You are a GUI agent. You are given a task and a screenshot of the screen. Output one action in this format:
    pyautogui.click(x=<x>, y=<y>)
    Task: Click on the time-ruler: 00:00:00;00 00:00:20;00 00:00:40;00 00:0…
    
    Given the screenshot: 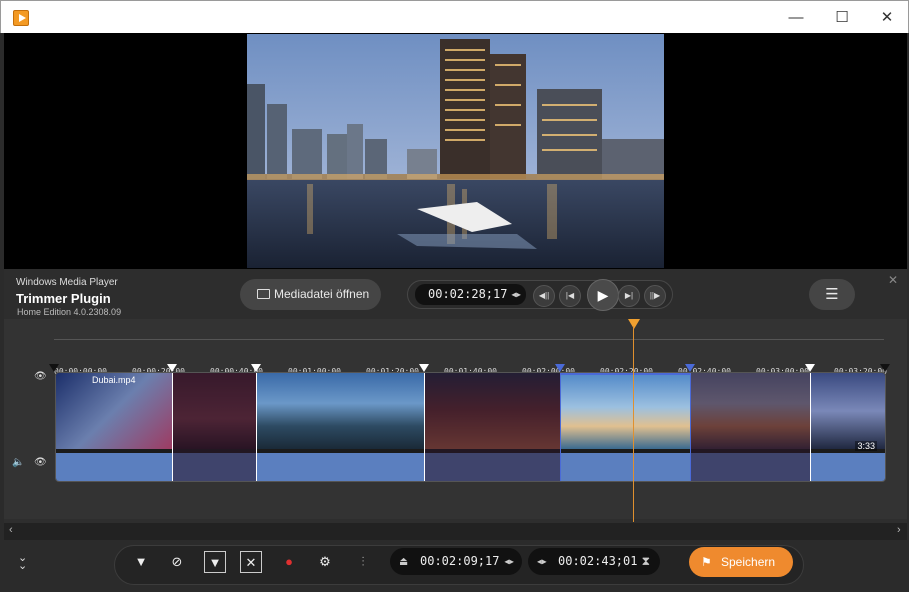 What is the action you would take?
    pyautogui.click(x=470, y=357)
    